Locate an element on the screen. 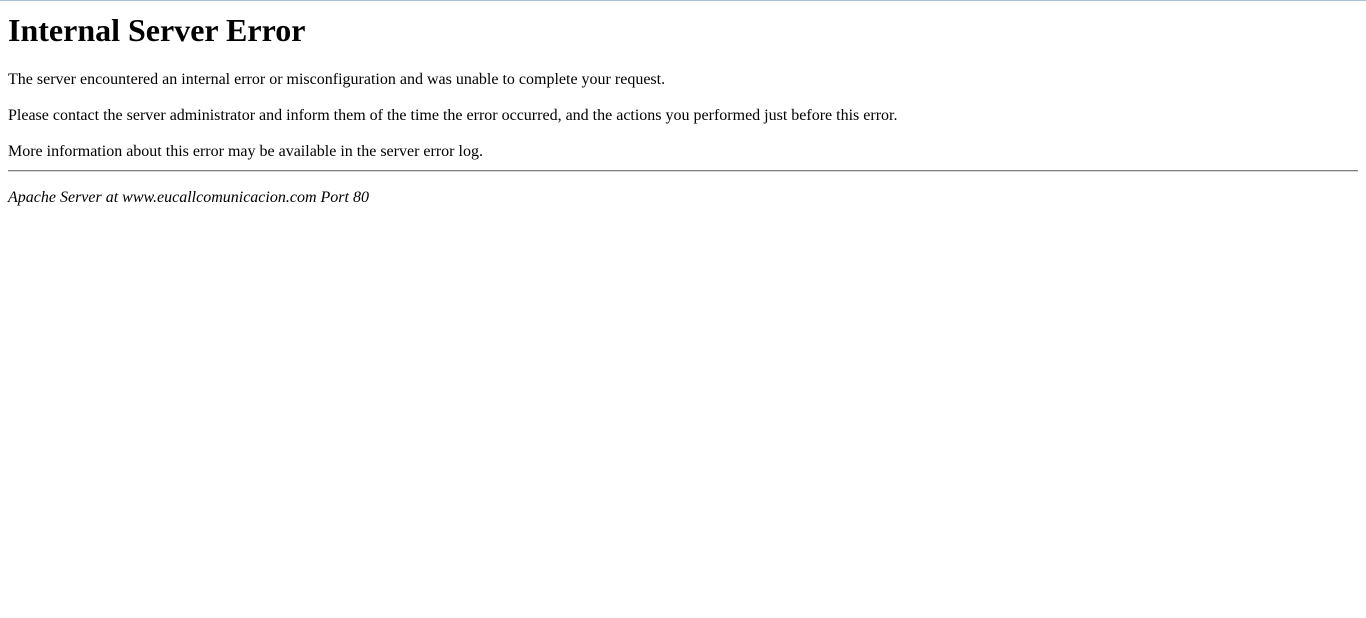  window-top-border is located at coordinates (683, 0).